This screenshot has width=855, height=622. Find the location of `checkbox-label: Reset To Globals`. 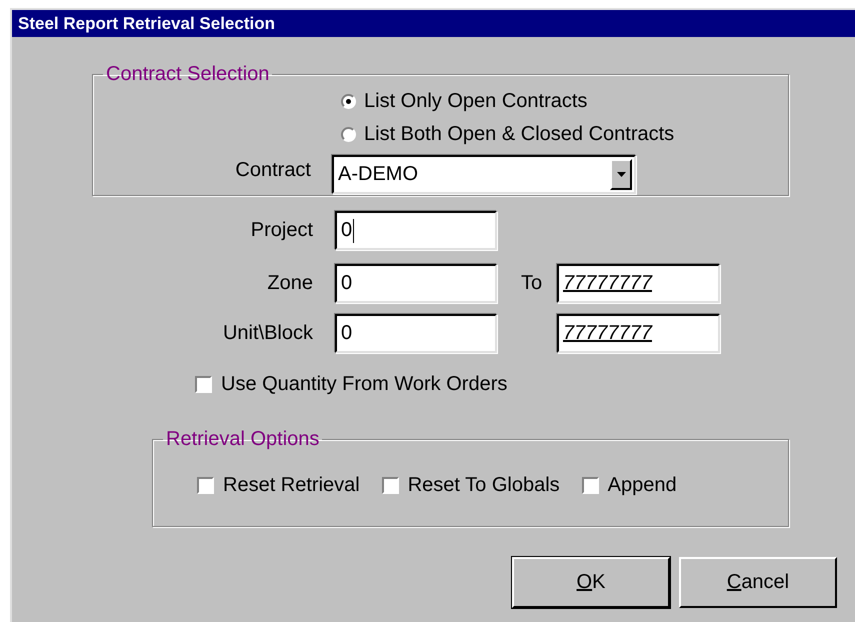

checkbox-label: Reset To Globals is located at coordinates (484, 485).